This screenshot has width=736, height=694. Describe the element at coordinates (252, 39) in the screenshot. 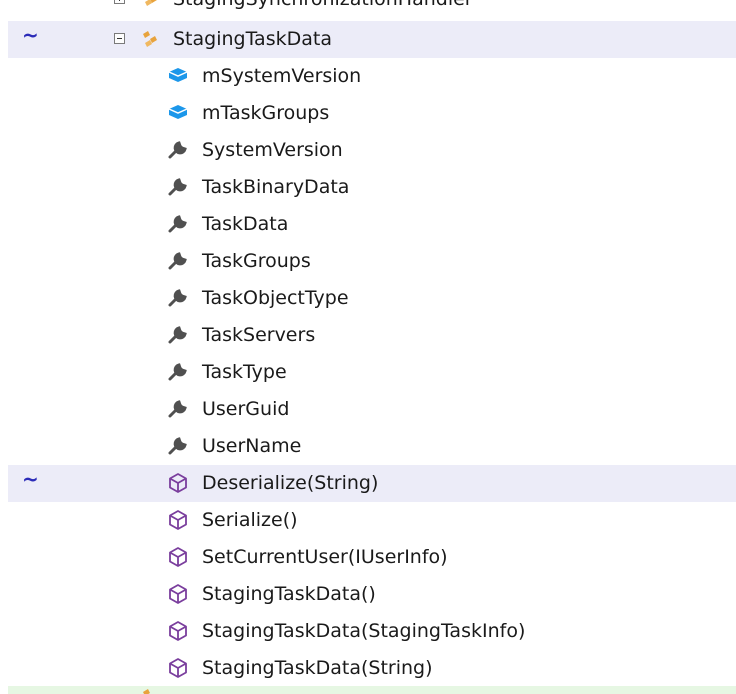

I see `tree-item-label: StagingTaskData` at that location.